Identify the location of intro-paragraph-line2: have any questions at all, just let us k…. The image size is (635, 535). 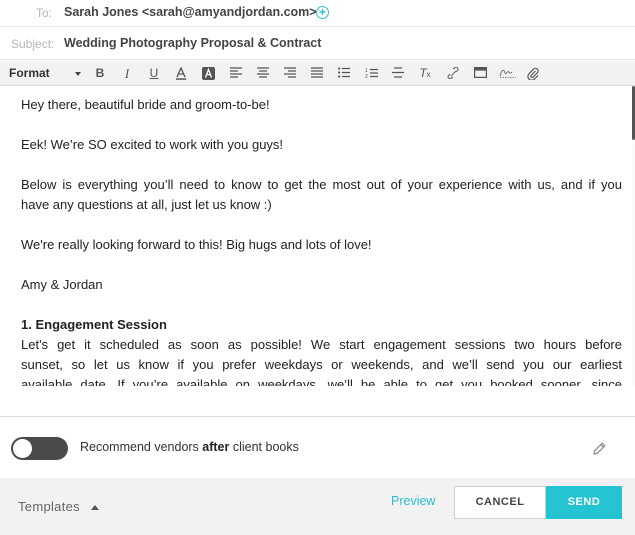
(146, 204).